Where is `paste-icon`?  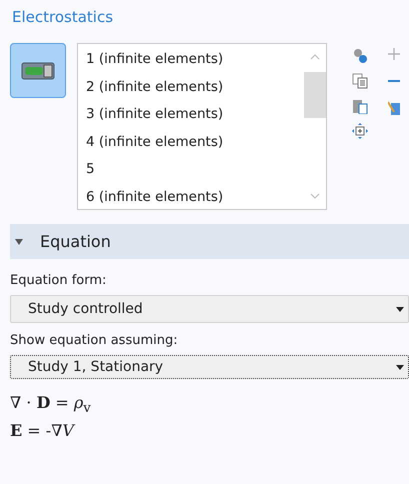
paste-icon is located at coordinates (360, 106).